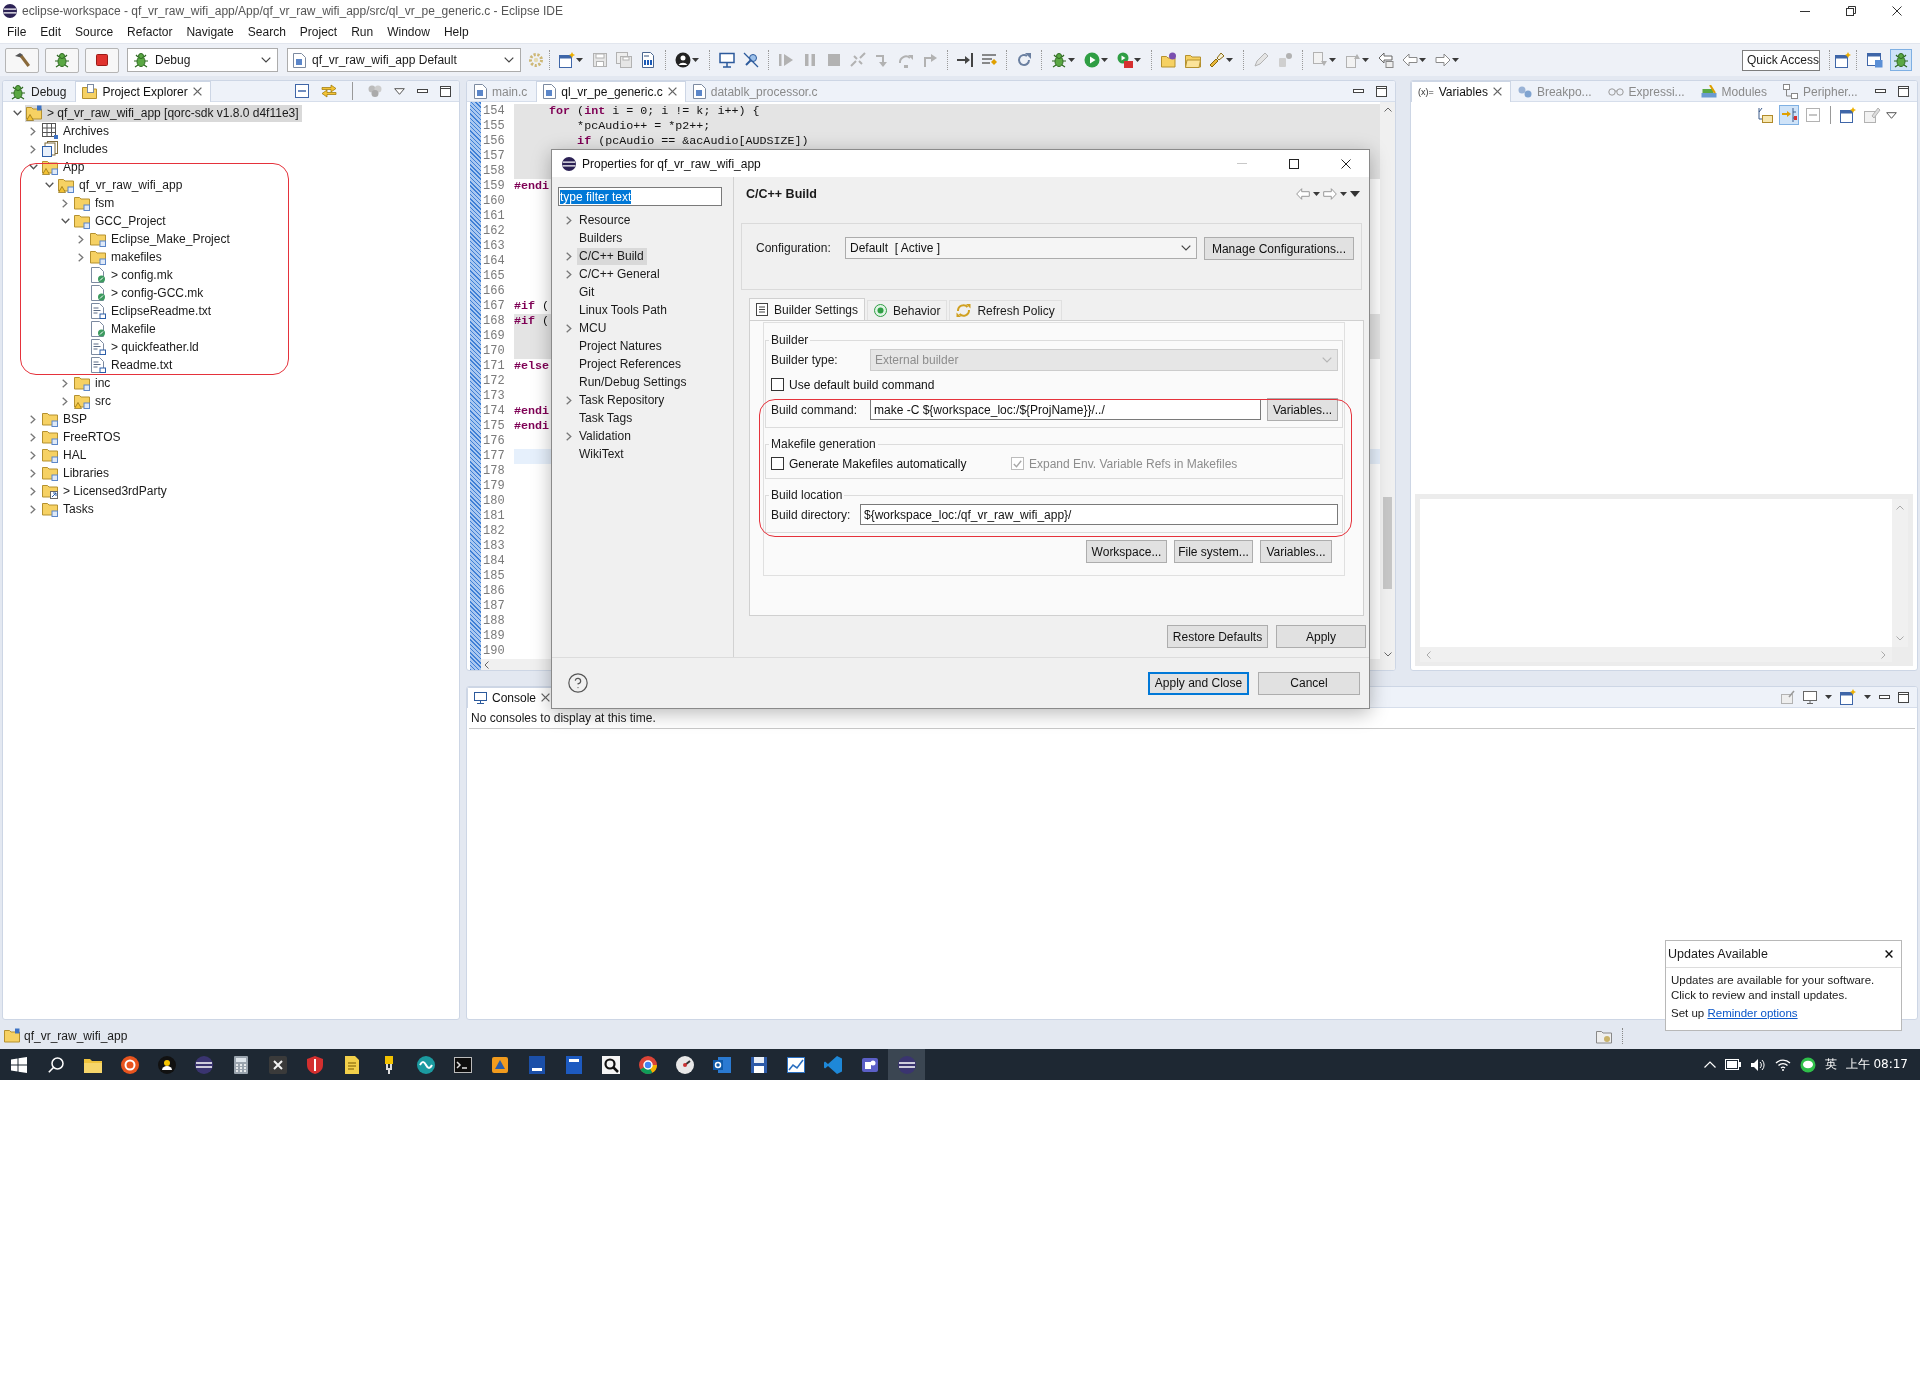 This screenshot has height=1378, width=1920. What do you see at coordinates (95, 203) in the screenshot?
I see `tree-item: fsm` at bounding box center [95, 203].